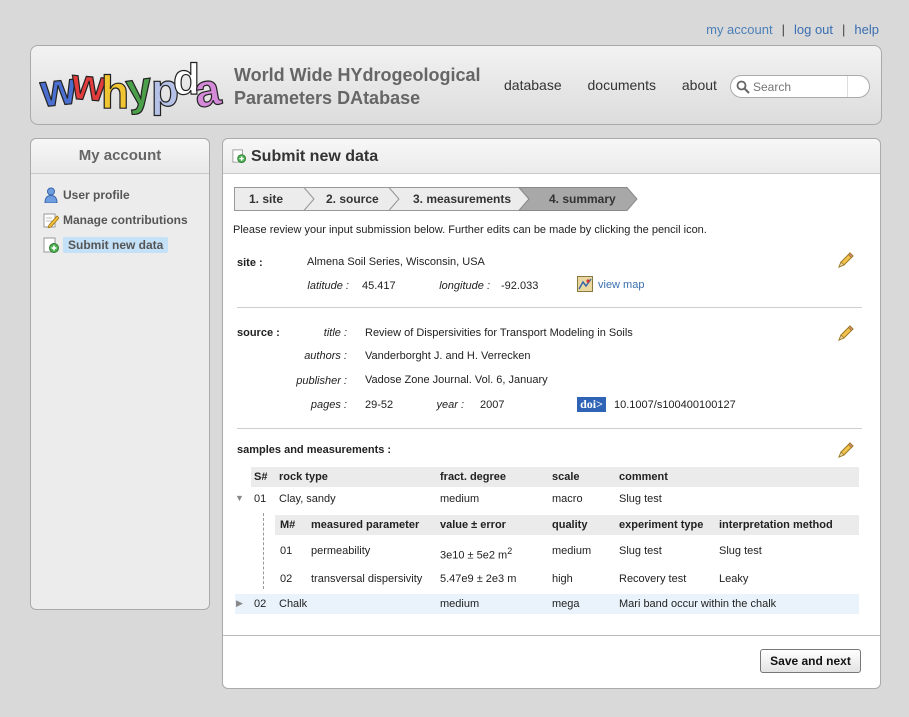 This screenshot has height=717, width=909. Describe the element at coordinates (810, 661) in the screenshot. I see `save-and-next-button: Save and next` at that location.